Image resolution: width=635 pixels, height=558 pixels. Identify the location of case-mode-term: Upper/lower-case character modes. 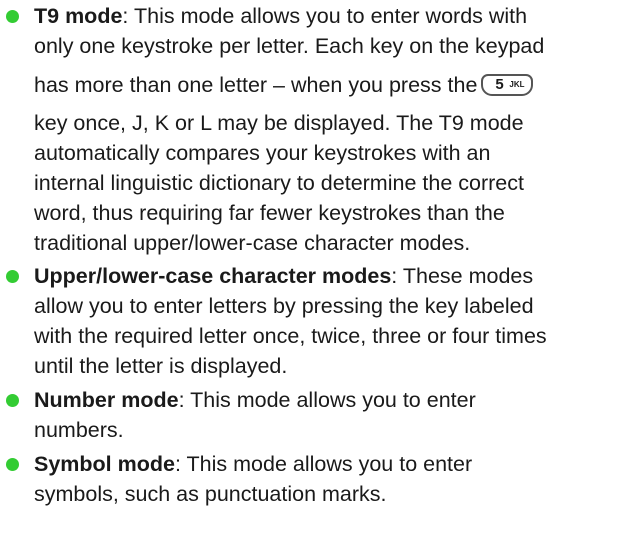
(213, 276).